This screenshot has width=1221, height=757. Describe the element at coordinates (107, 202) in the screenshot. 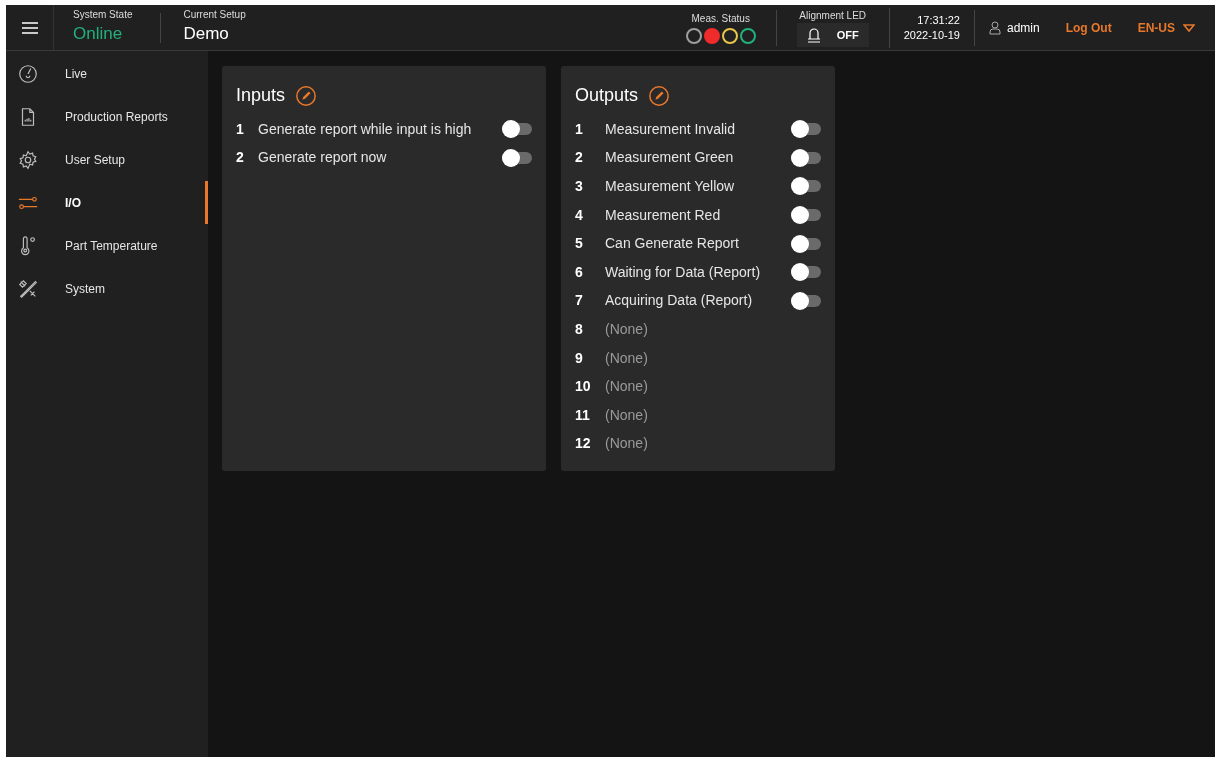

I see `sidebar-item: I/O` at that location.